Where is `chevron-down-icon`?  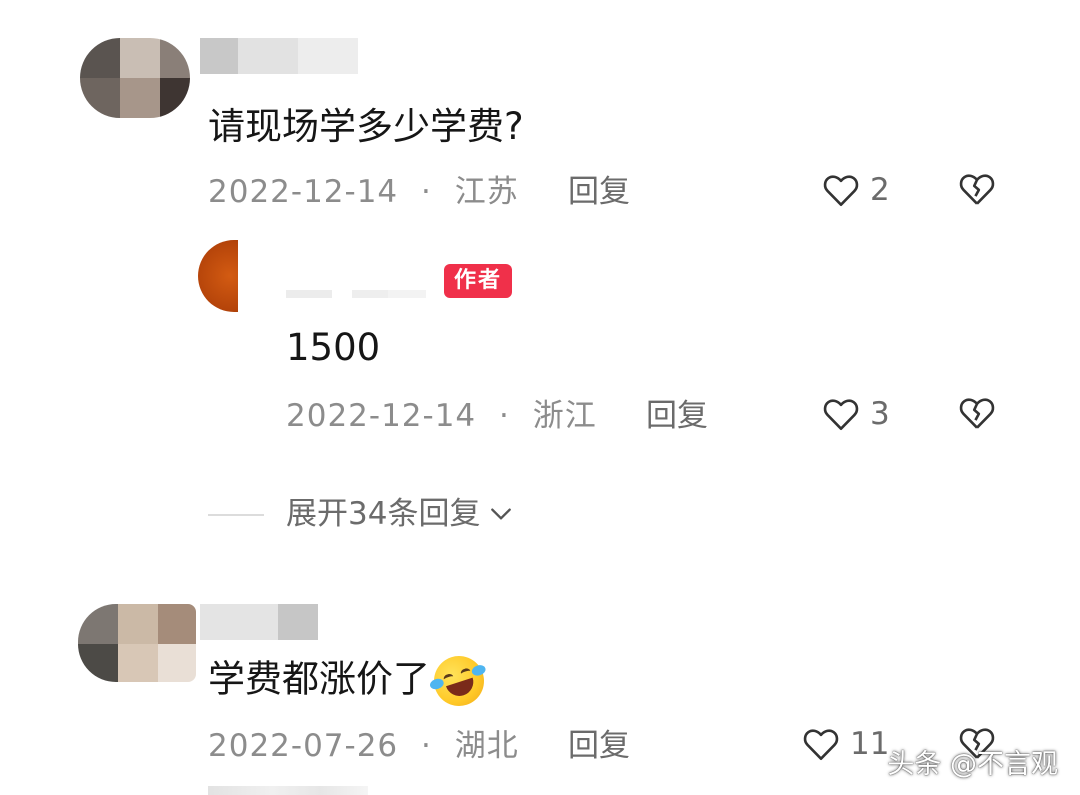
chevron-down-icon is located at coordinates (501, 514).